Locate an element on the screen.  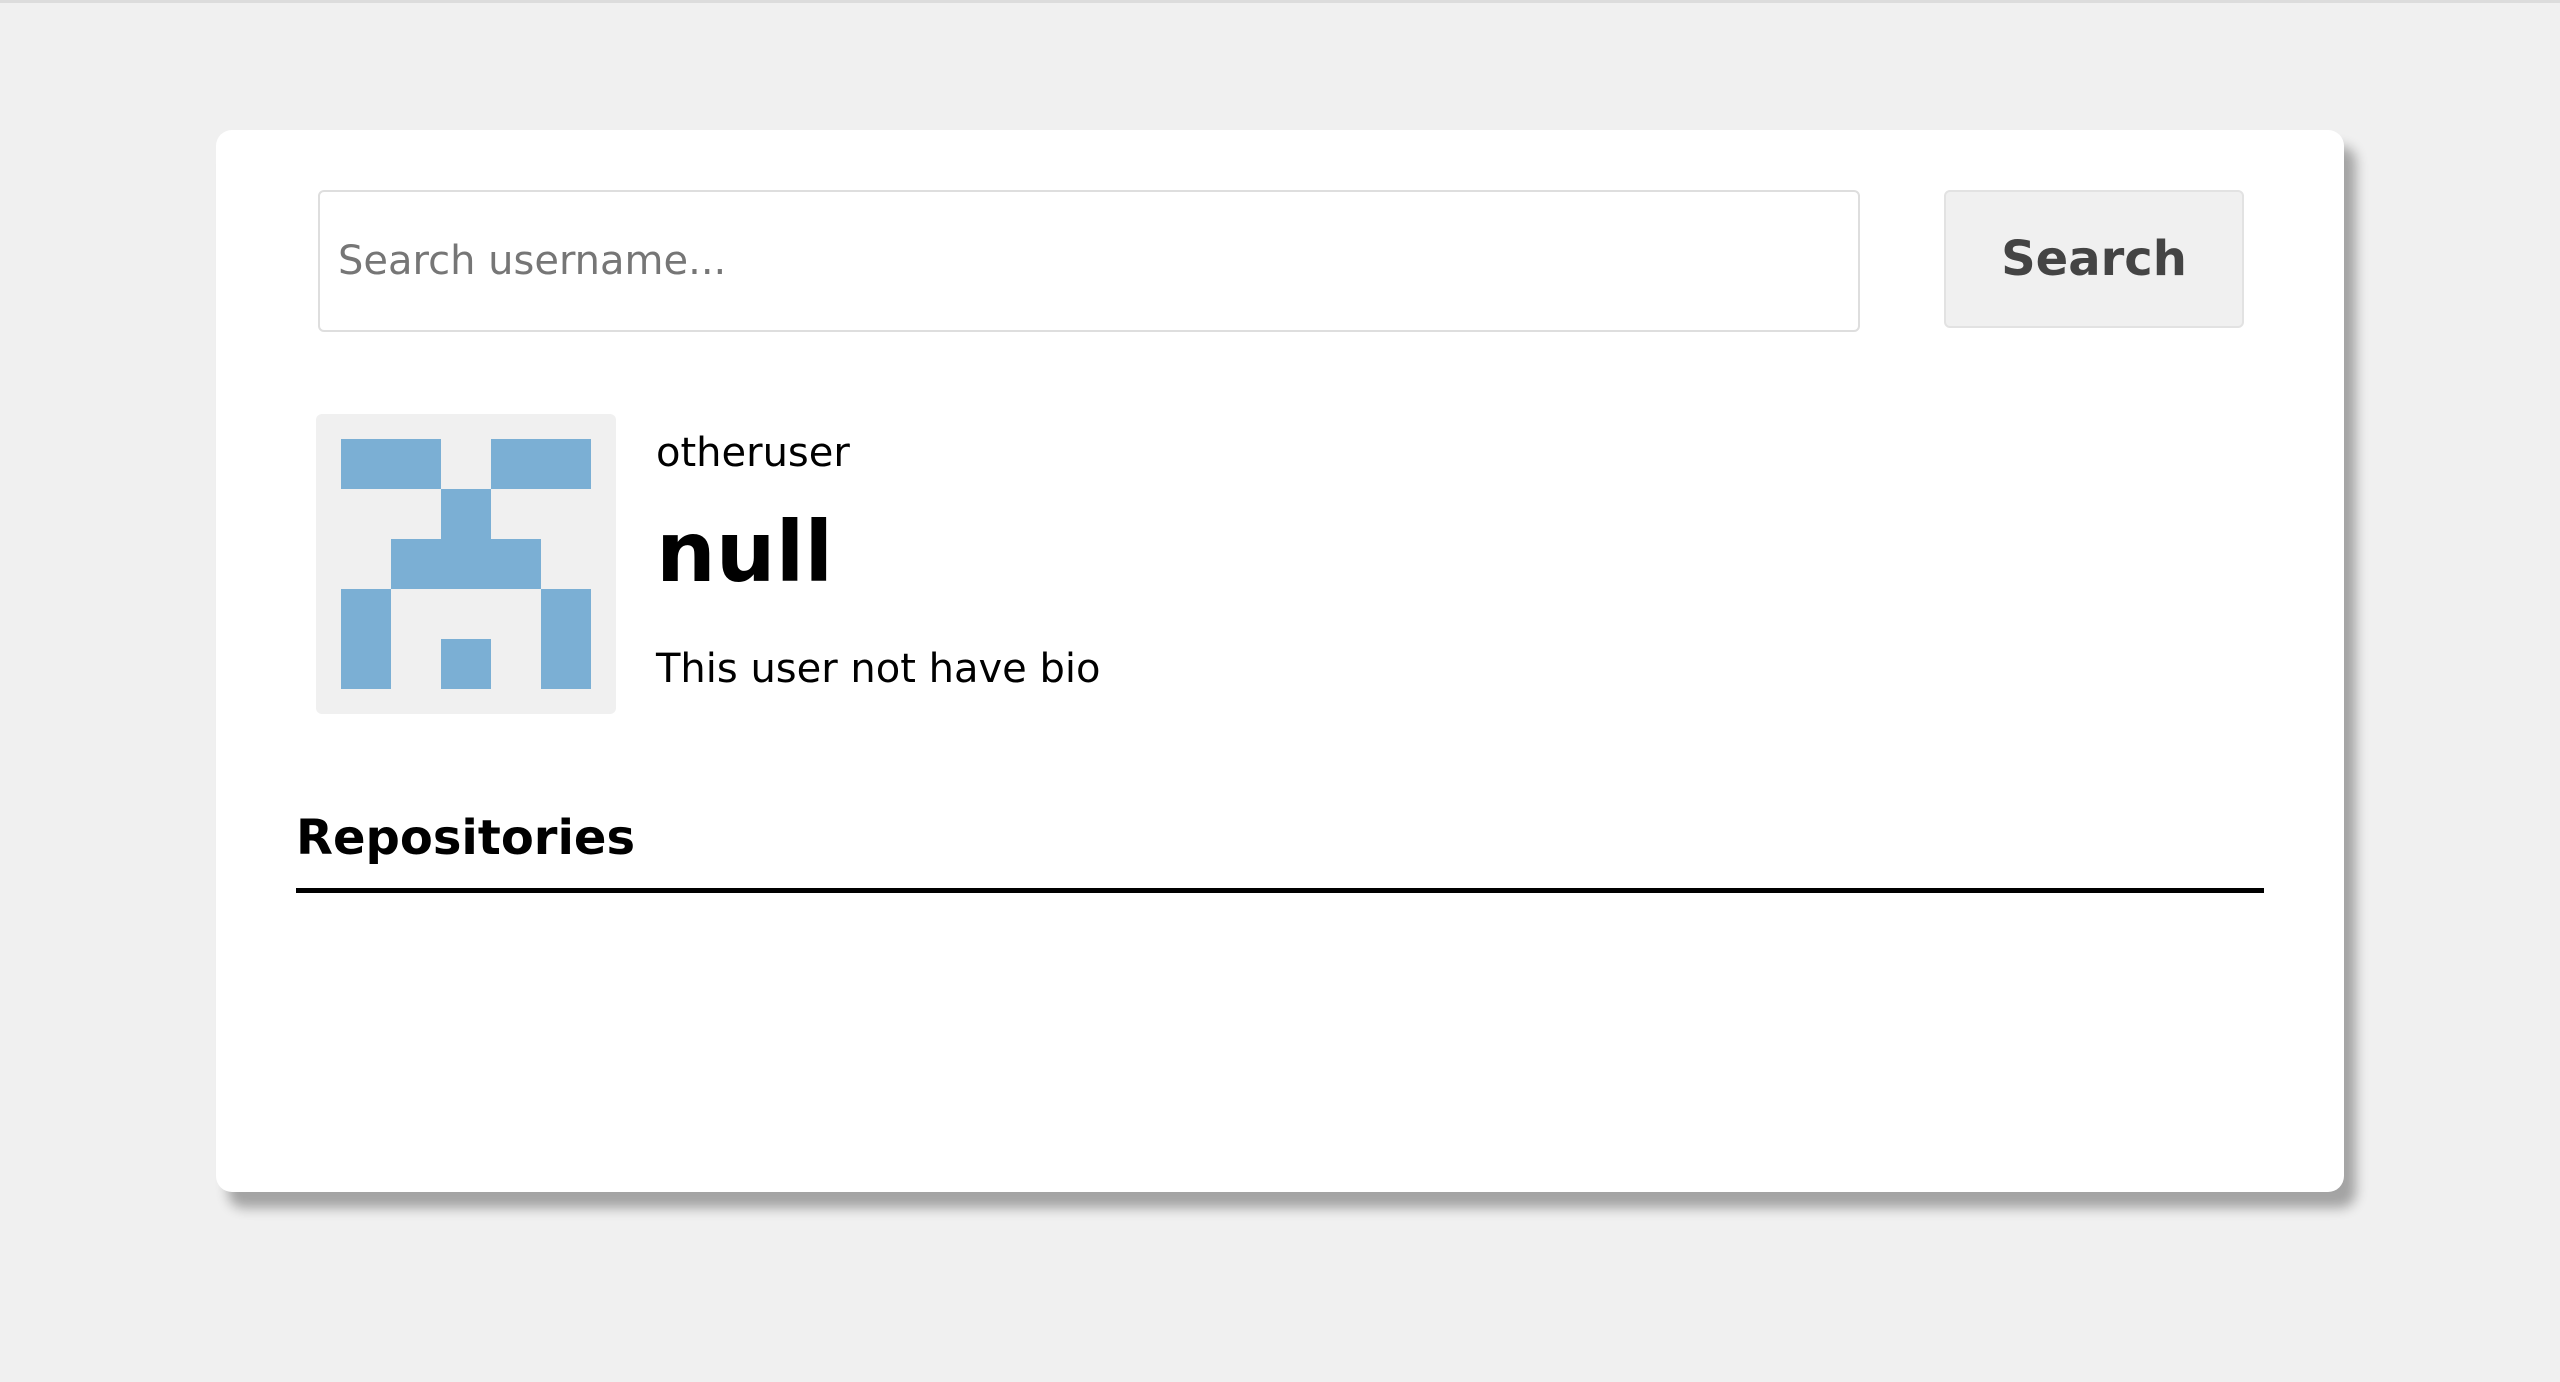
identicon-avatar-icon is located at coordinates (466, 564).